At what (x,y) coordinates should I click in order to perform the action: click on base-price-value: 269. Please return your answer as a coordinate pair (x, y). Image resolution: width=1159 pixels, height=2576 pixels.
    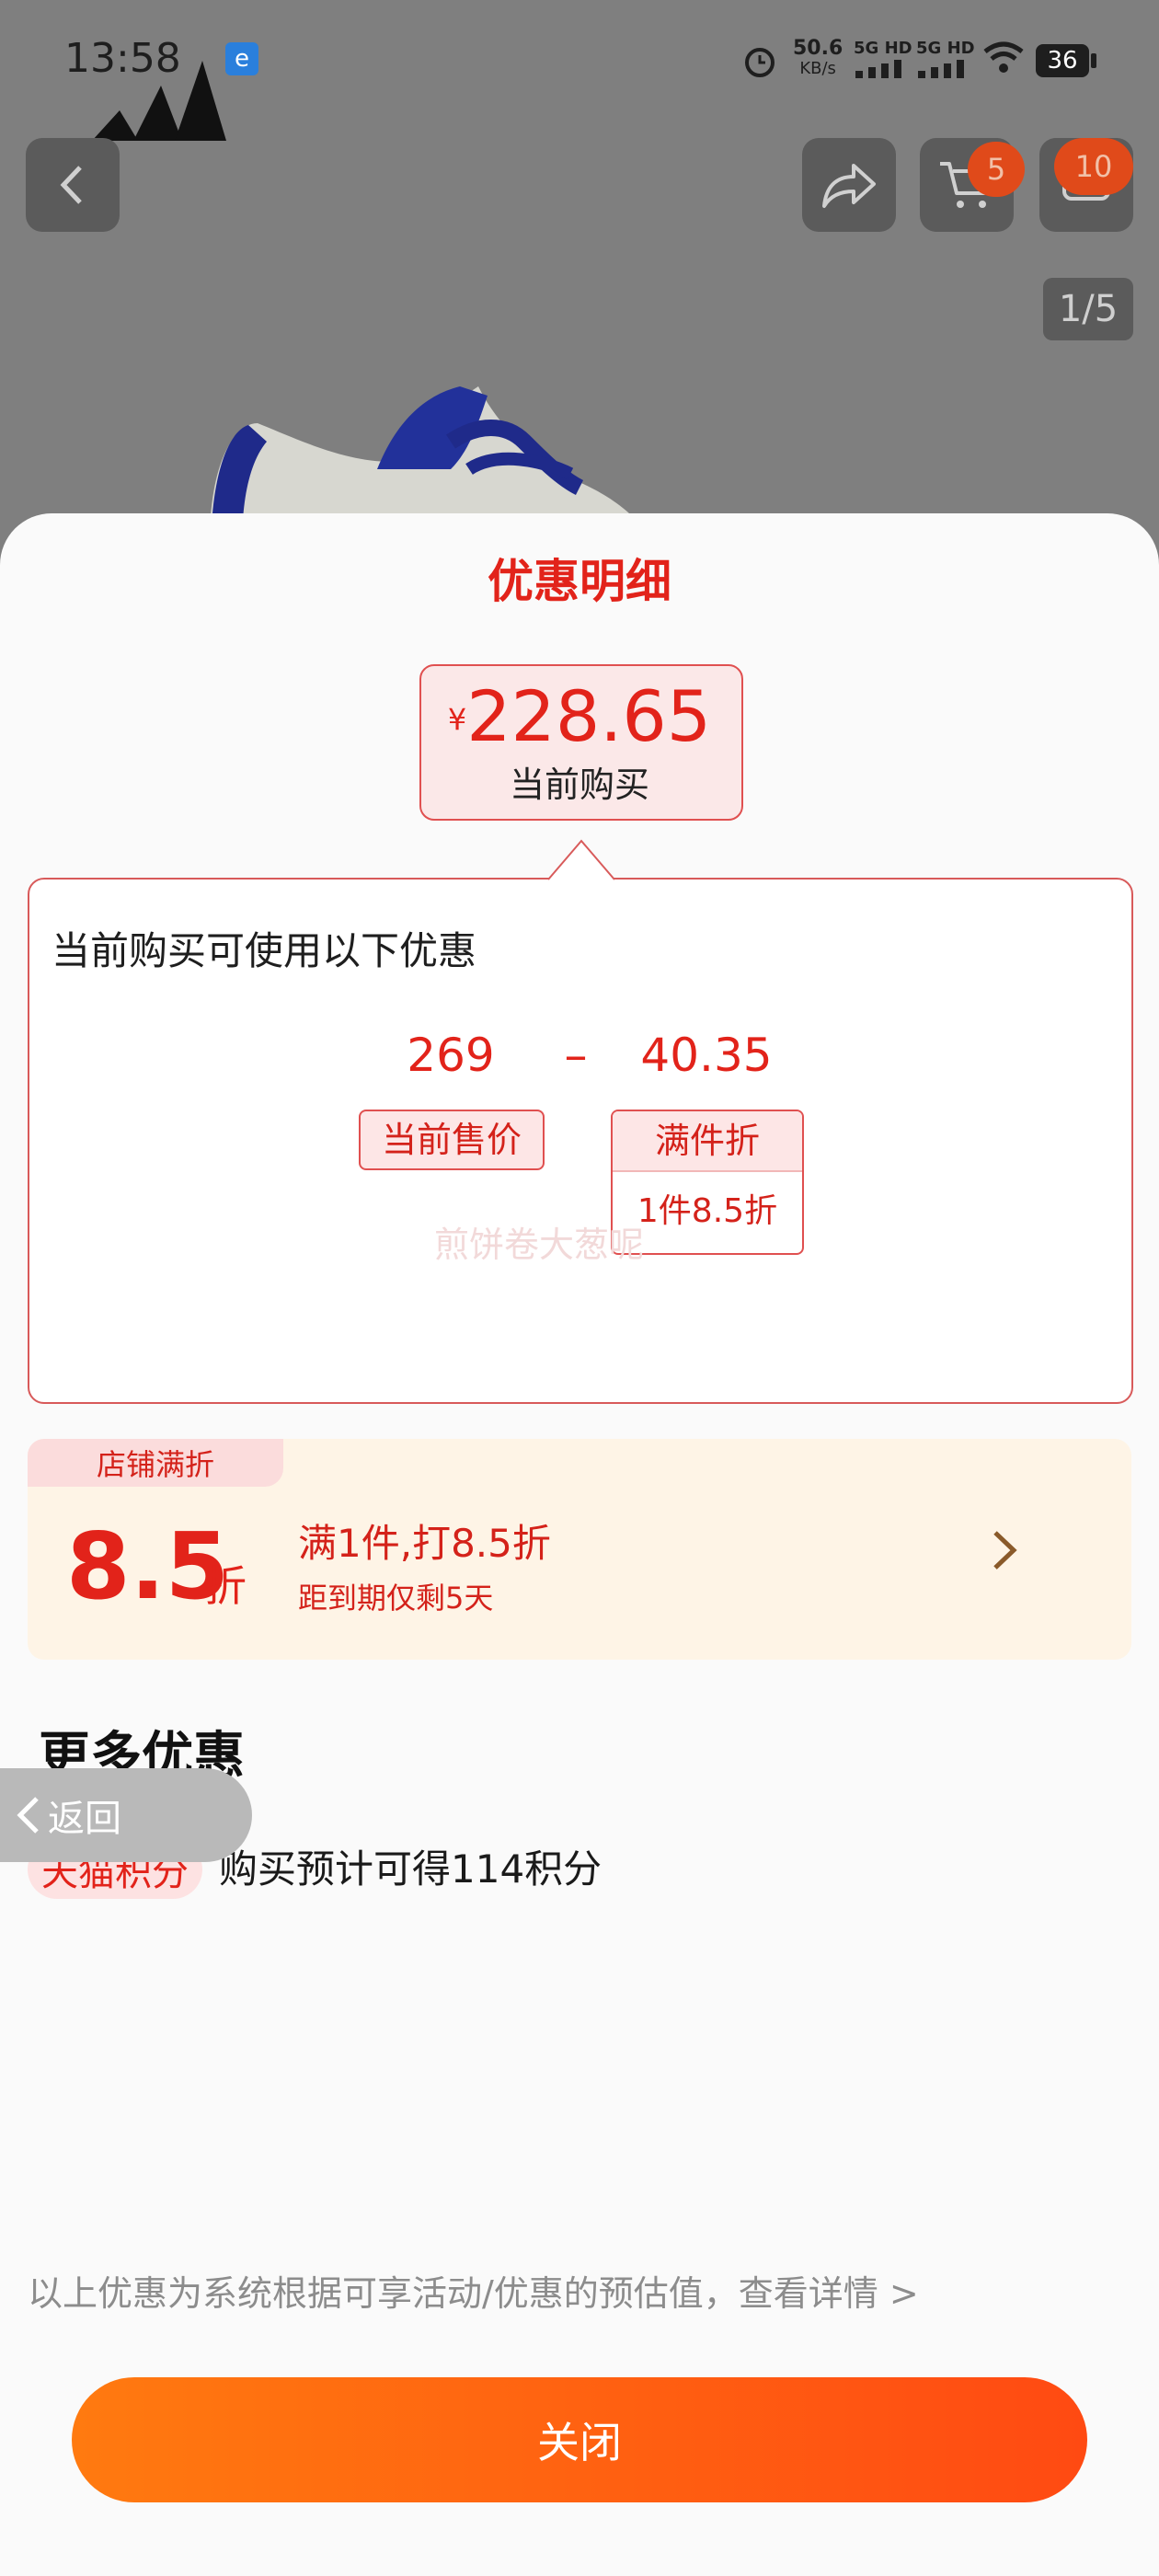
    Looking at the image, I should click on (451, 1055).